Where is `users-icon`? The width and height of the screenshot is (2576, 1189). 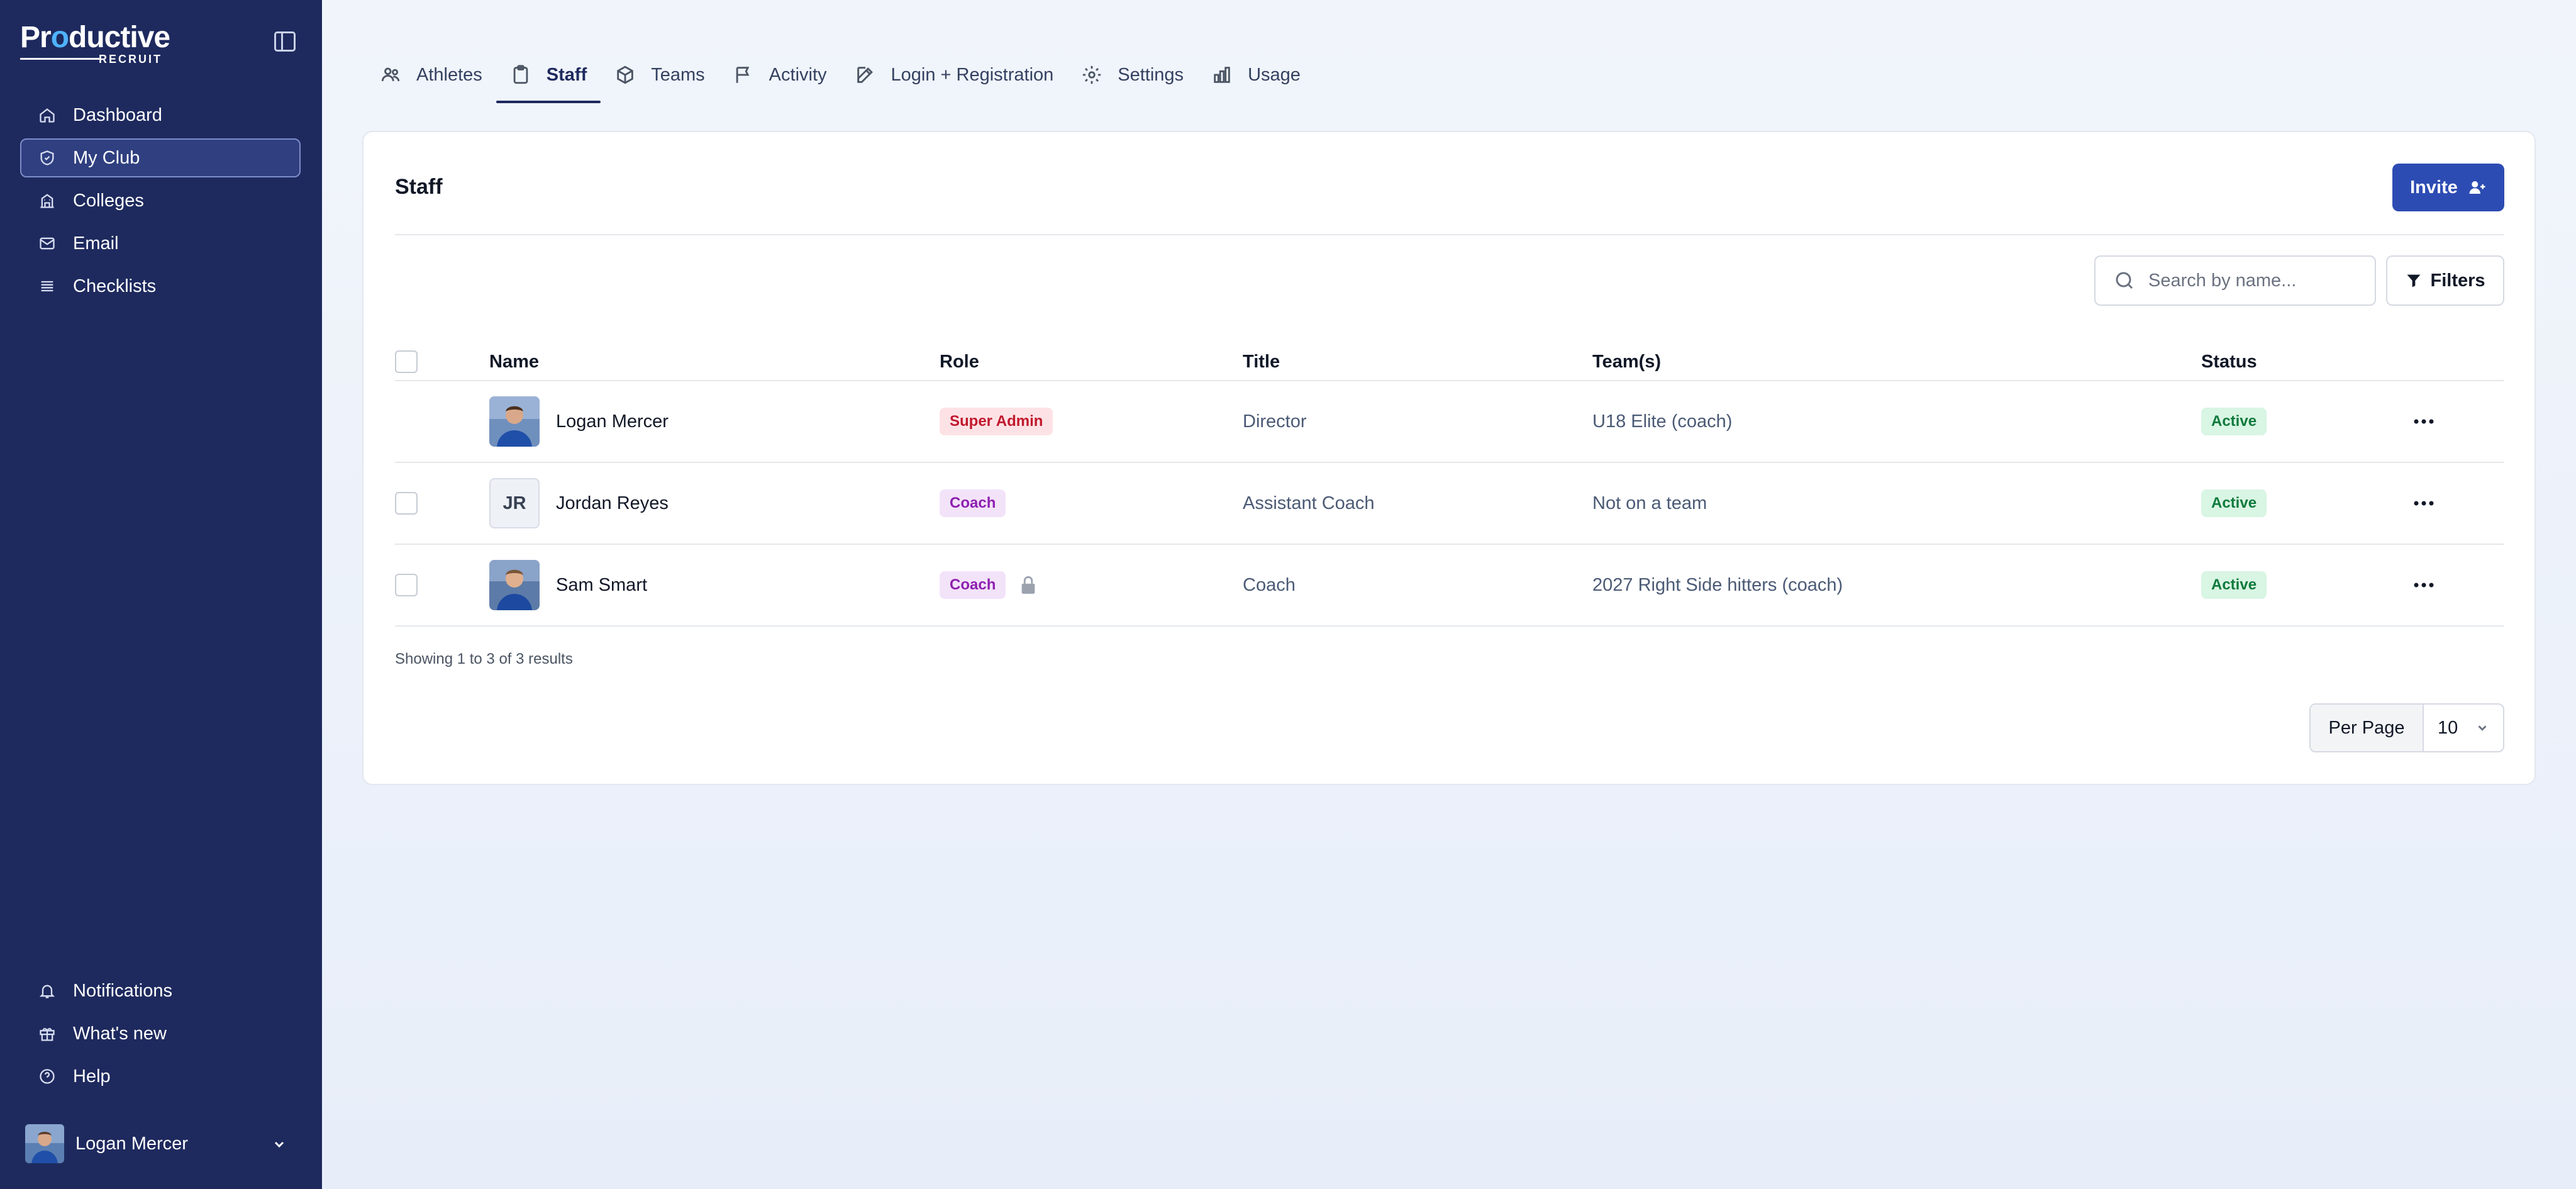
users-icon is located at coordinates (390, 74).